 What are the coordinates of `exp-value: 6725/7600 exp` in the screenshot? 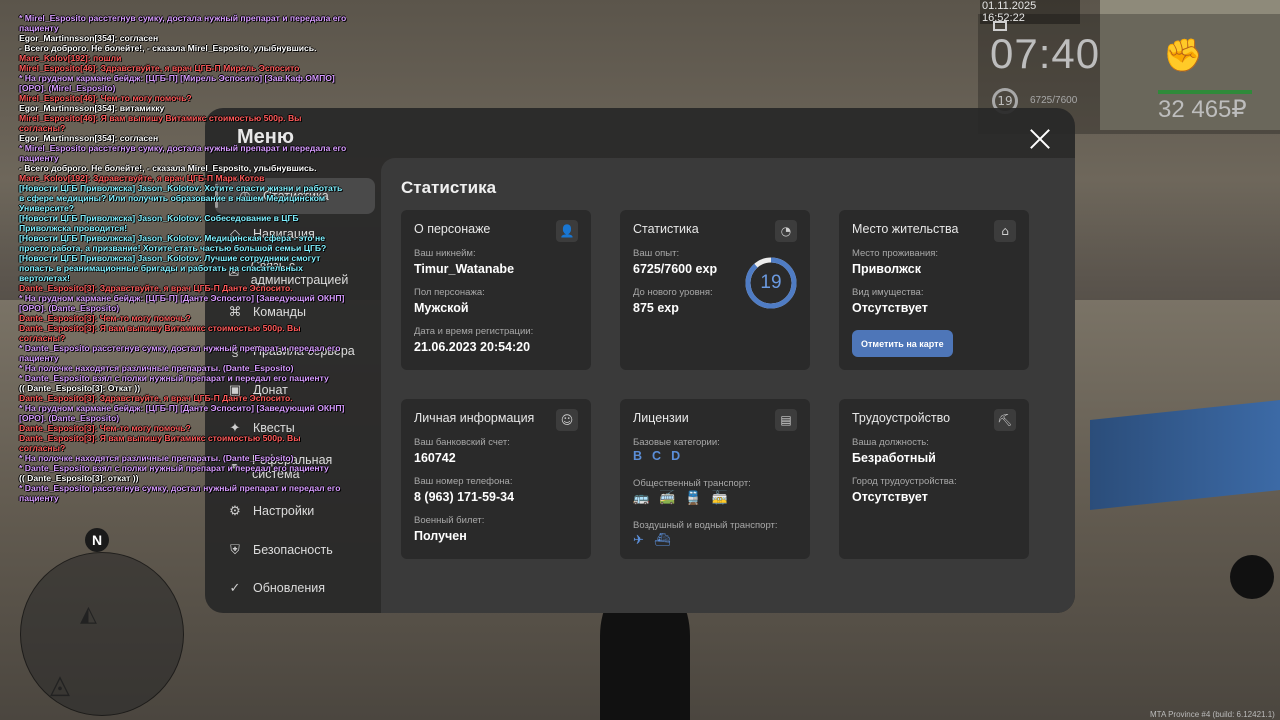 It's located at (675, 269).